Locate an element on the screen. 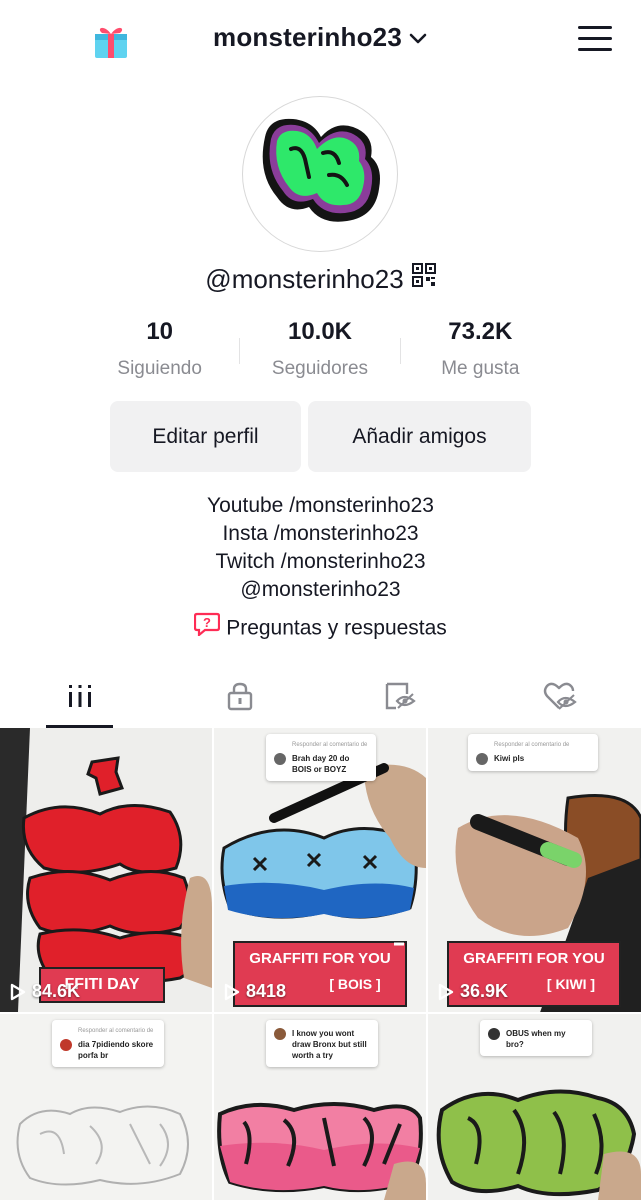 This screenshot has width=641, height=1200. questions-answers-link: ? Preguntas y respuestas is located at coordinates (320, 627).